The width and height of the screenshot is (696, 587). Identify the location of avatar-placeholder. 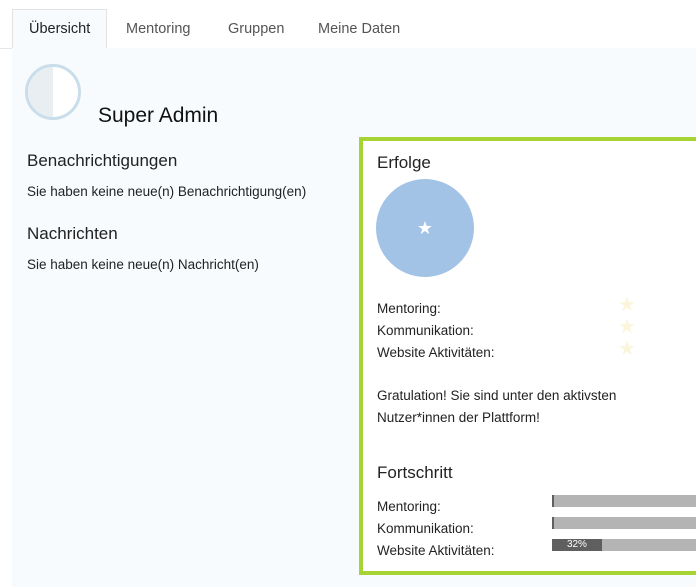
(40, 92).